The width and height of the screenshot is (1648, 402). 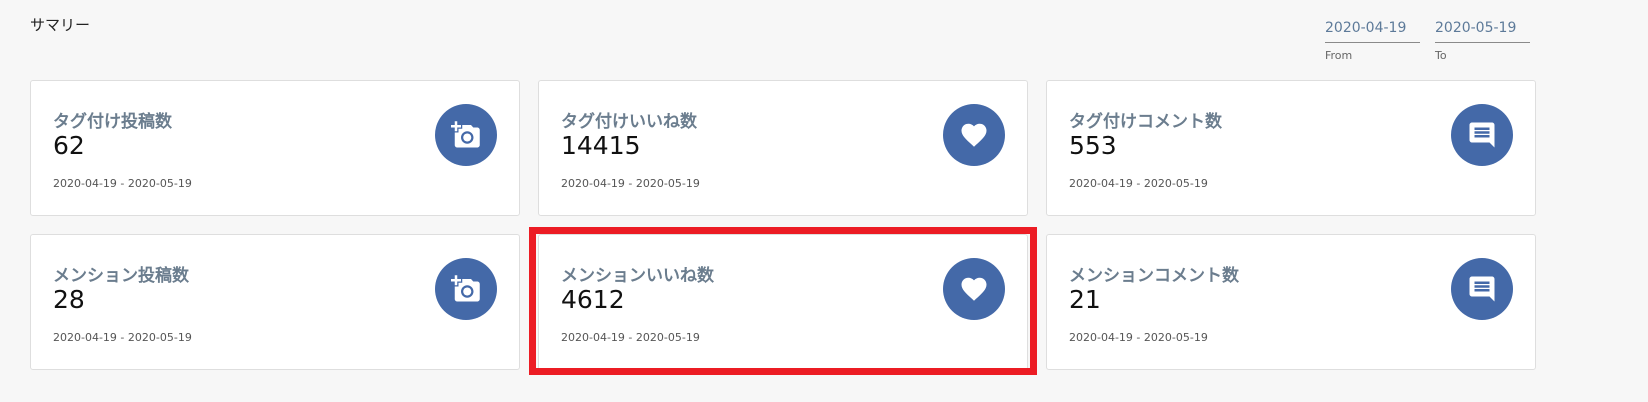 What do you see at coordinates (637, 276) in the screenshot?
I see `card-title: メンションいいね数` at bounding box center [637, 276].